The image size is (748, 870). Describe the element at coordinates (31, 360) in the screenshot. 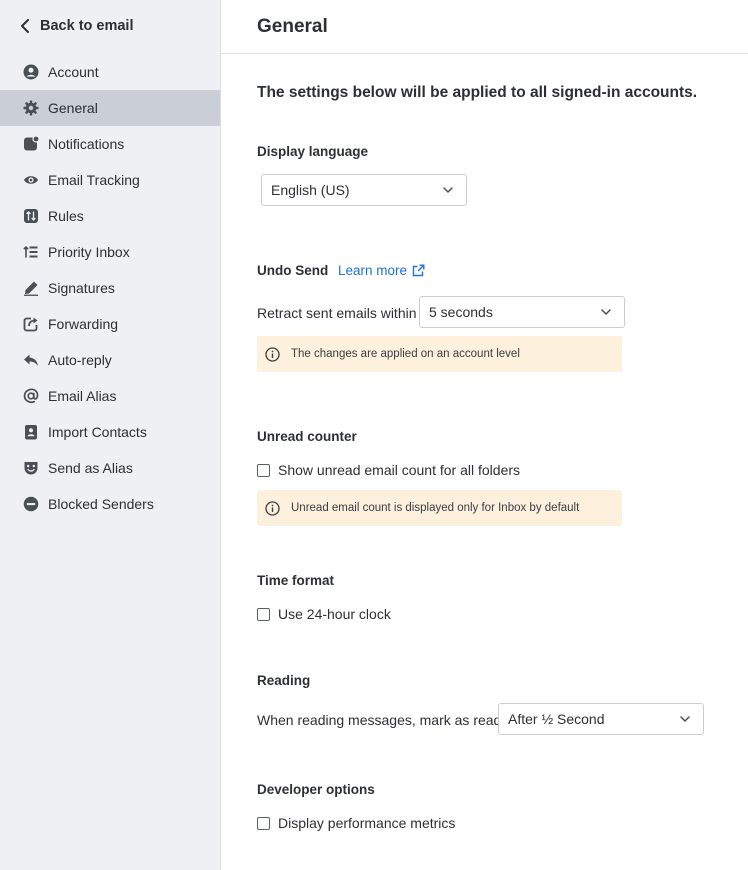

I see `reply-icon` at that location.